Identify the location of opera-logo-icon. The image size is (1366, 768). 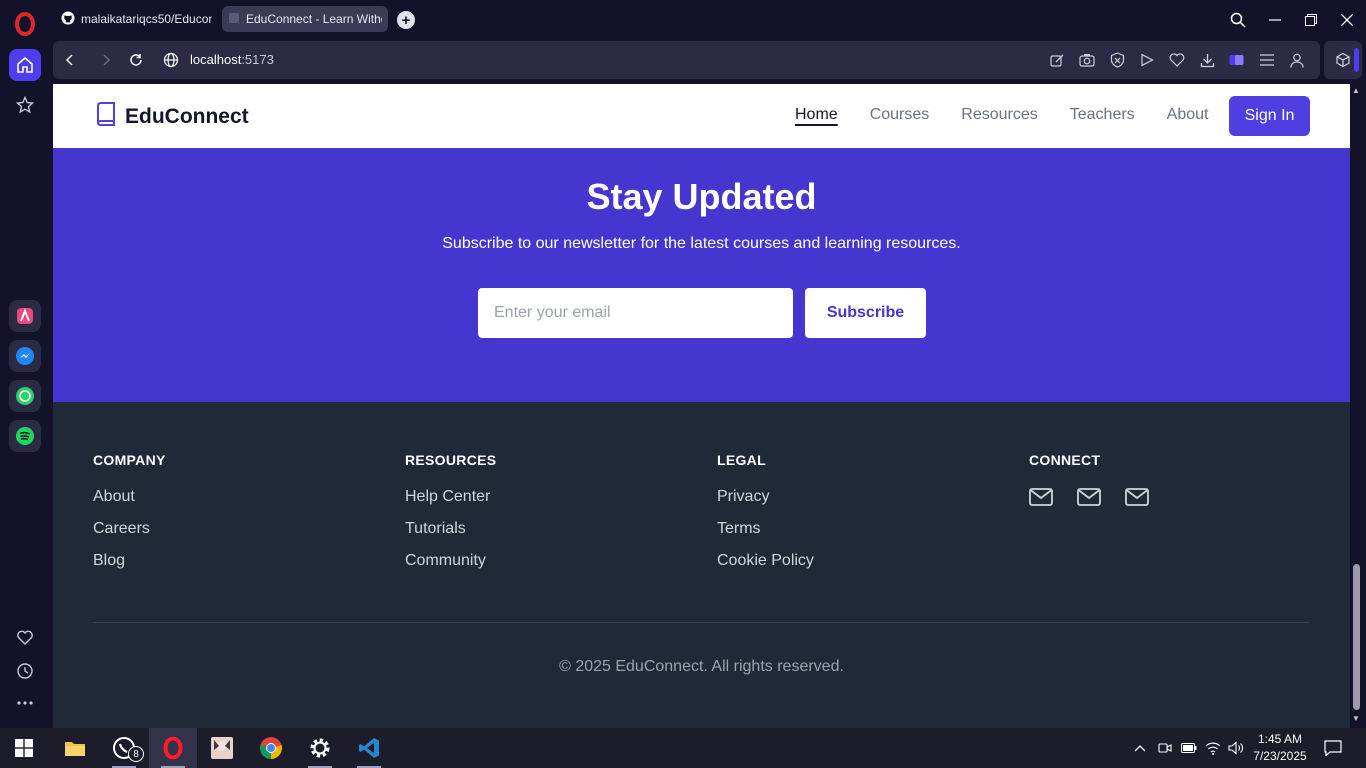
(25, 24).